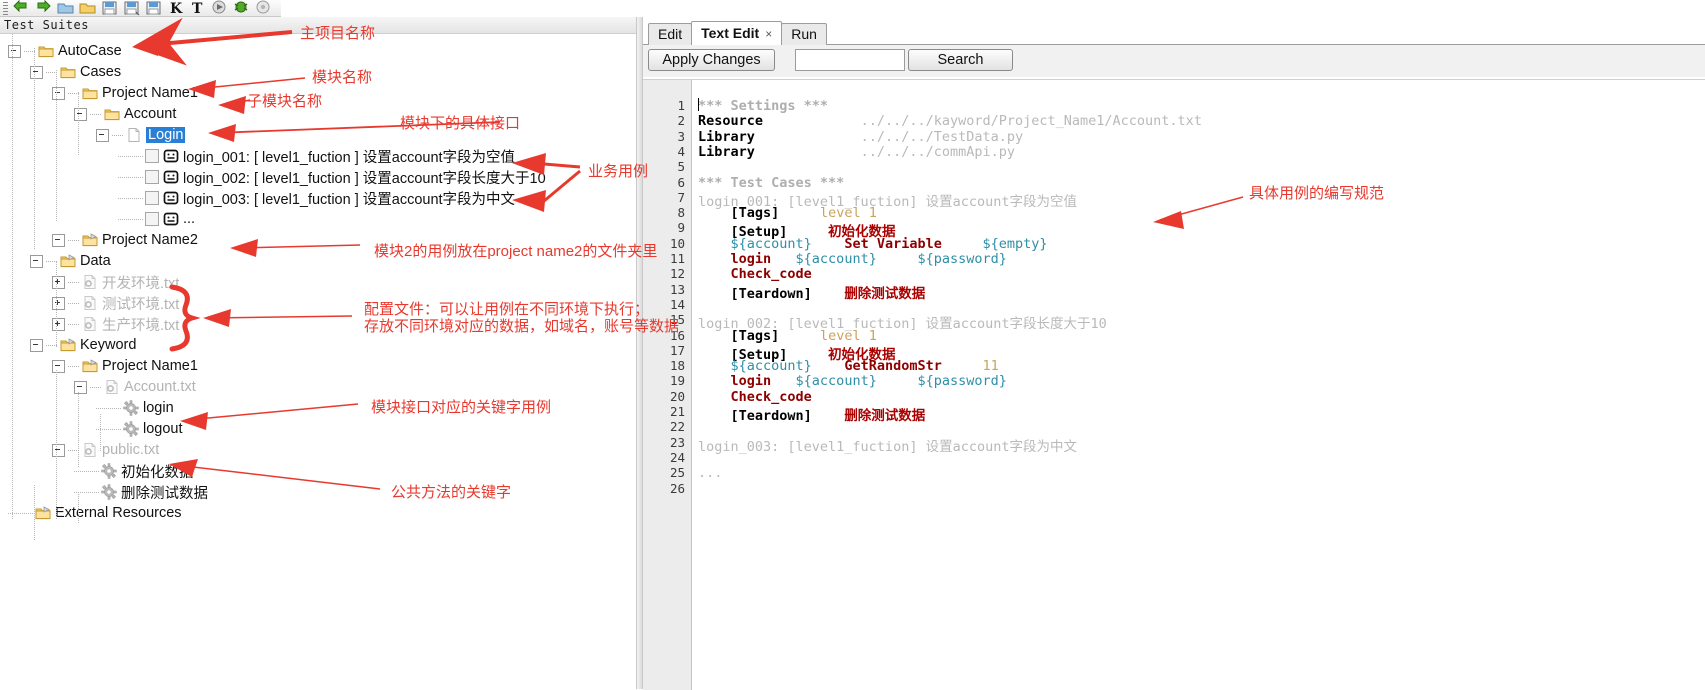 Image resolution: width=1705 pixels, height=690 pixels. Describe the element at coordinates (960, 60) in the screenshot. I see `search-button: Search` at that location.